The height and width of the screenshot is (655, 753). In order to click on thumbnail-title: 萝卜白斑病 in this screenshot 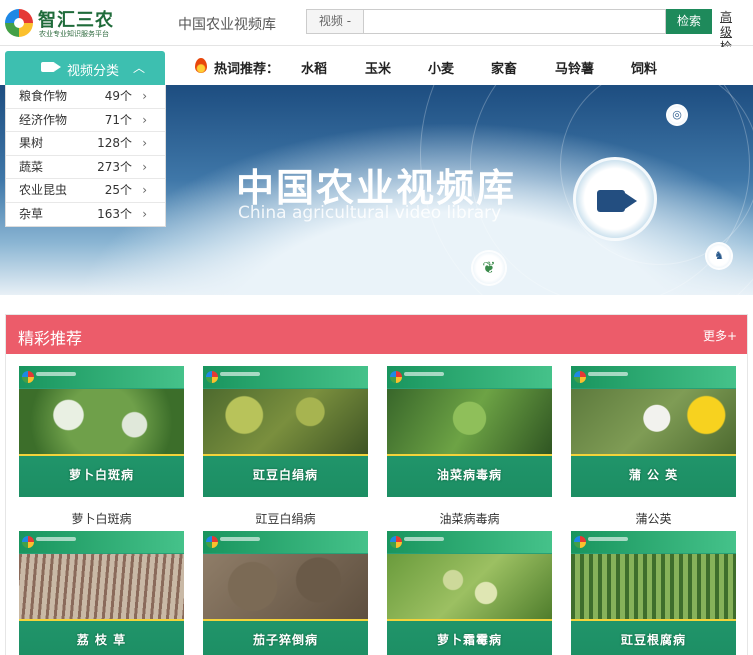, I will do `click(101, 475)`.